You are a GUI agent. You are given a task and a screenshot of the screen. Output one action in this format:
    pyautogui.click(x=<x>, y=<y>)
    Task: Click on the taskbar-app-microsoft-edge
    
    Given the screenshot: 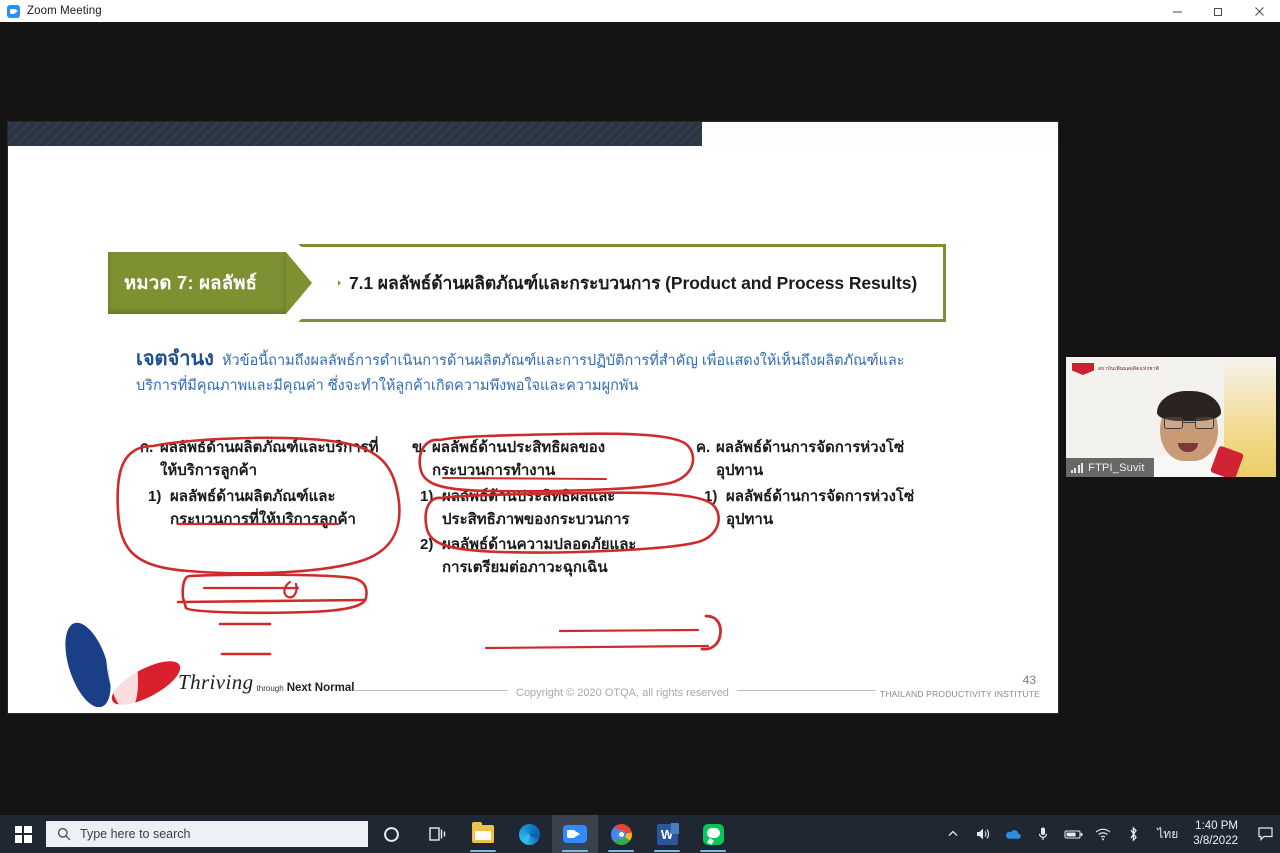 What is the action you would take?
    pyautogui.click(x=529, y=834)
    